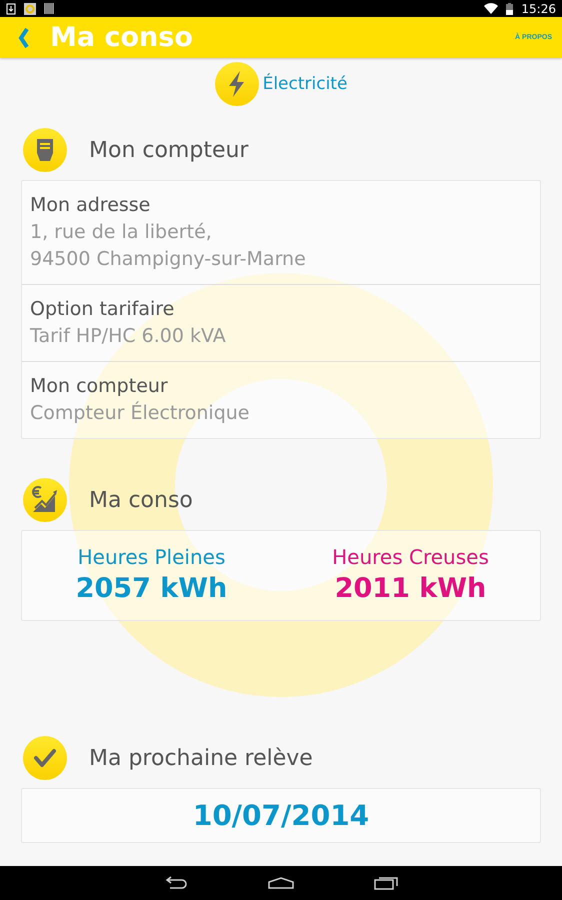 The image size is (562, 900). Describe the element at coordinates (491, 8) in the screenshot. I see `wifi-icon` at that location.